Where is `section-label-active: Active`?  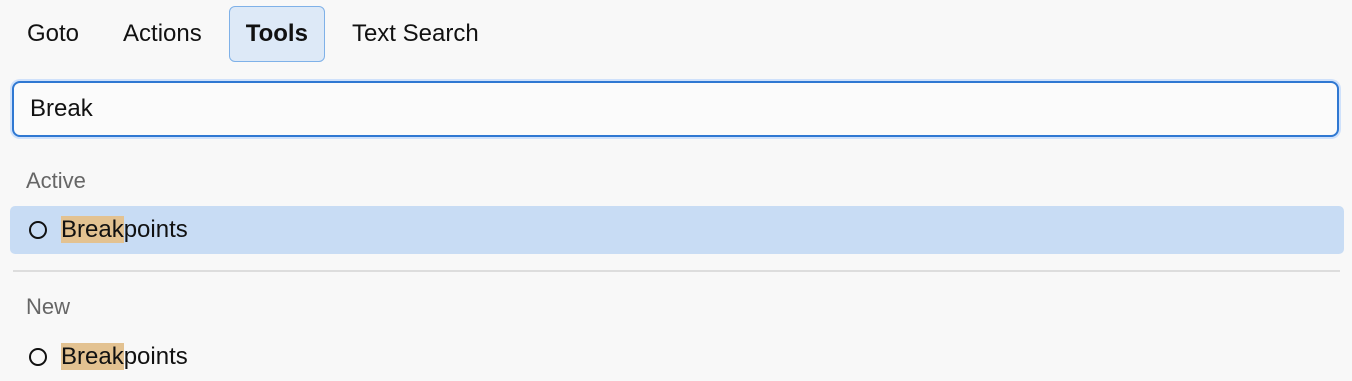 section-label-active: Active is located at coordinates (56, 180).